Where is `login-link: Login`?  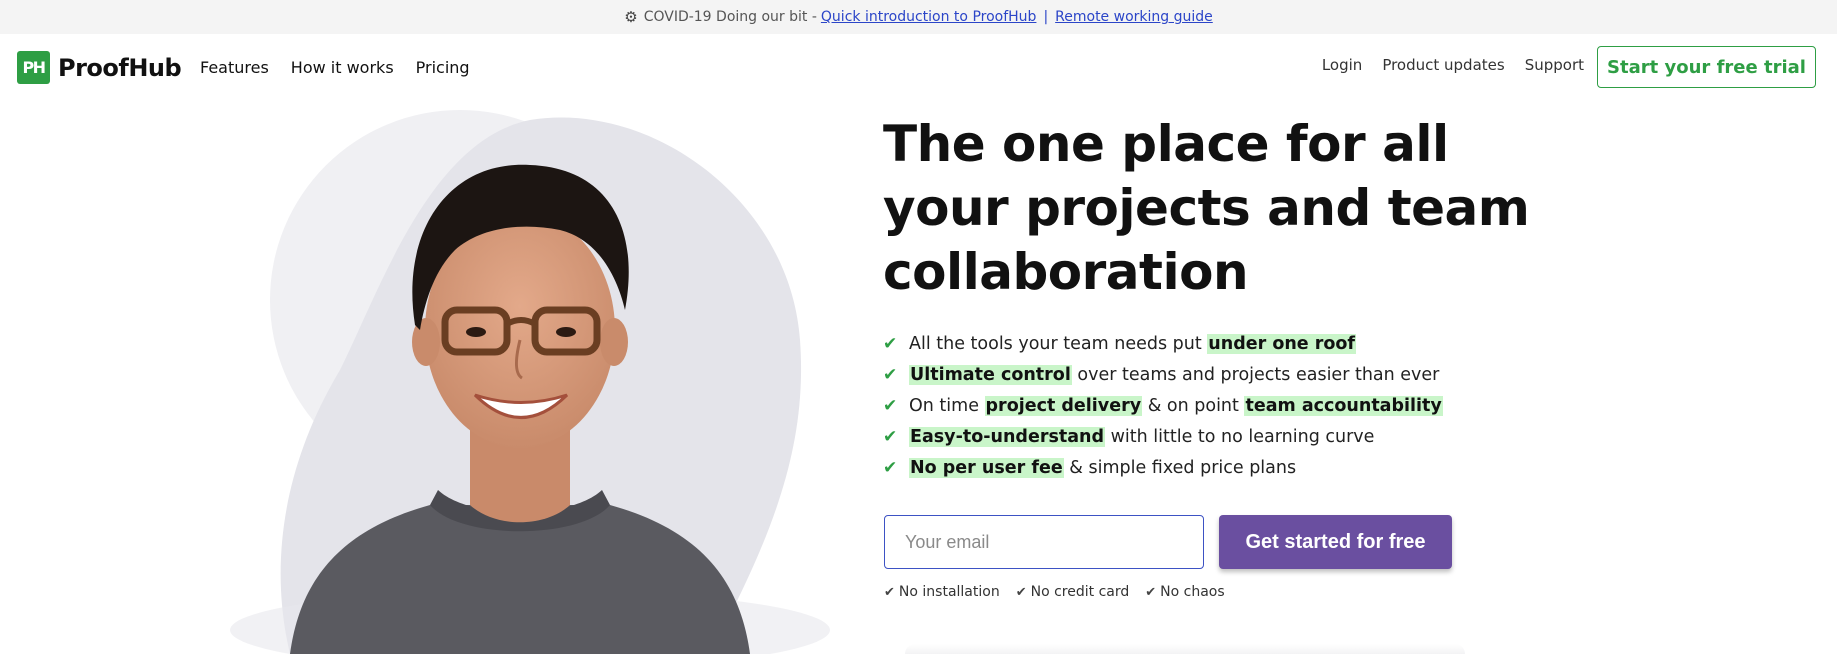
login-link: Login is located at coordinates (1342, 65).